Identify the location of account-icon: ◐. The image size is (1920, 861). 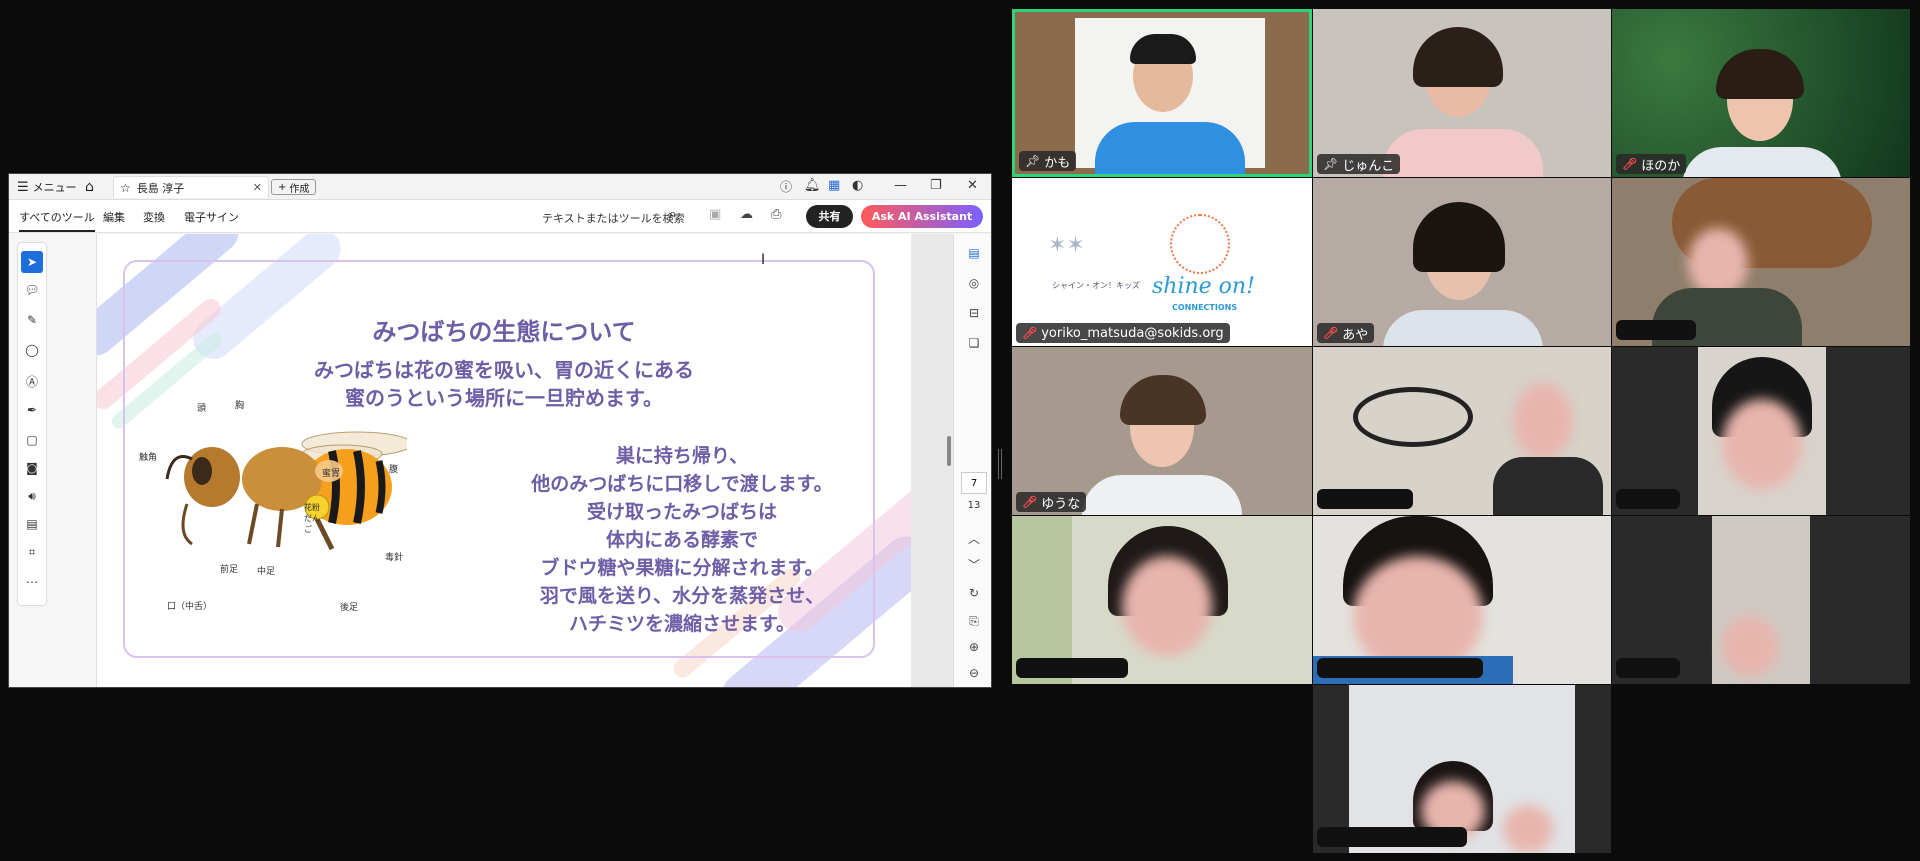
(857, 185).